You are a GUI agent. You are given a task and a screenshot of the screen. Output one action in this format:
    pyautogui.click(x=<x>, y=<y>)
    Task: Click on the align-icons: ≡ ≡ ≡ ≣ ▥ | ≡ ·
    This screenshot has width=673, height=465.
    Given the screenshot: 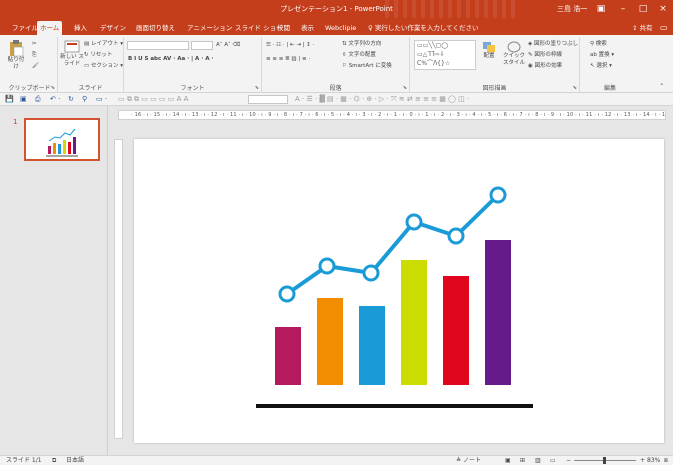 What is the action you would take?
    pyautogui.click(x=288, y=59)
    